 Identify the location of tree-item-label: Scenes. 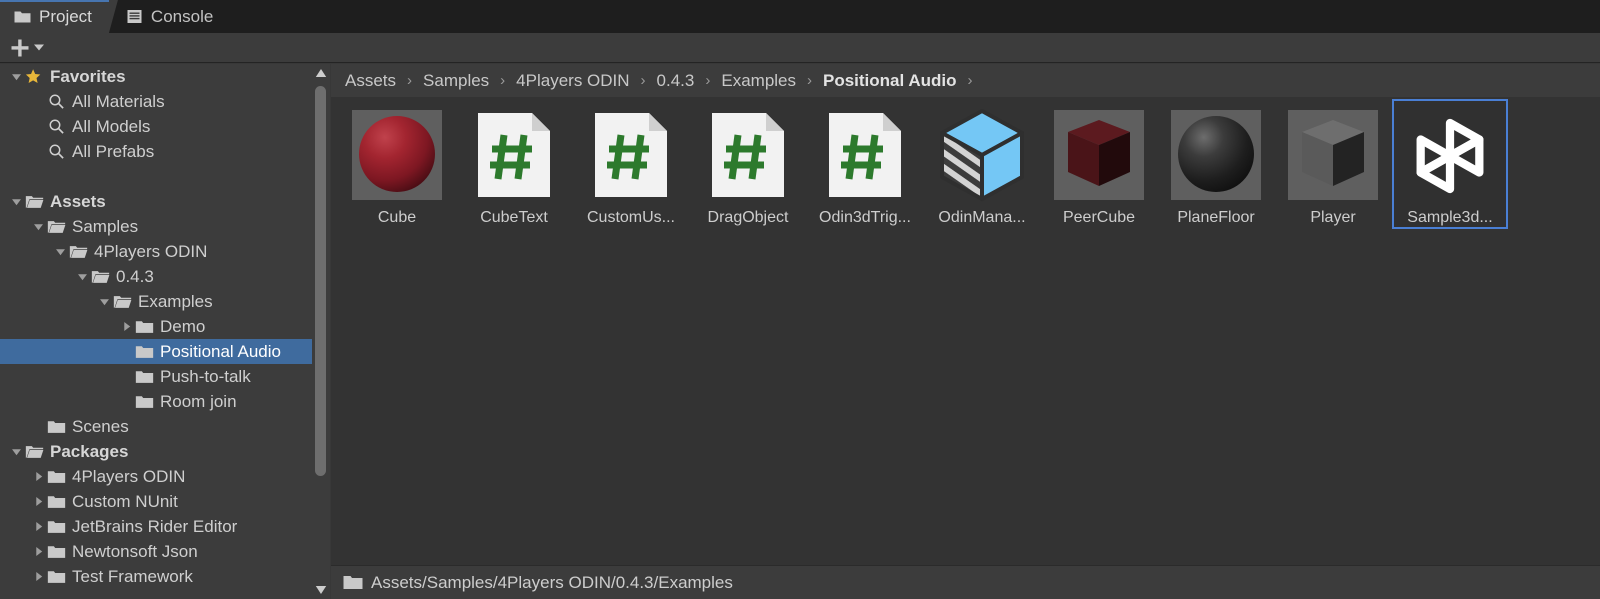
(100, 426).